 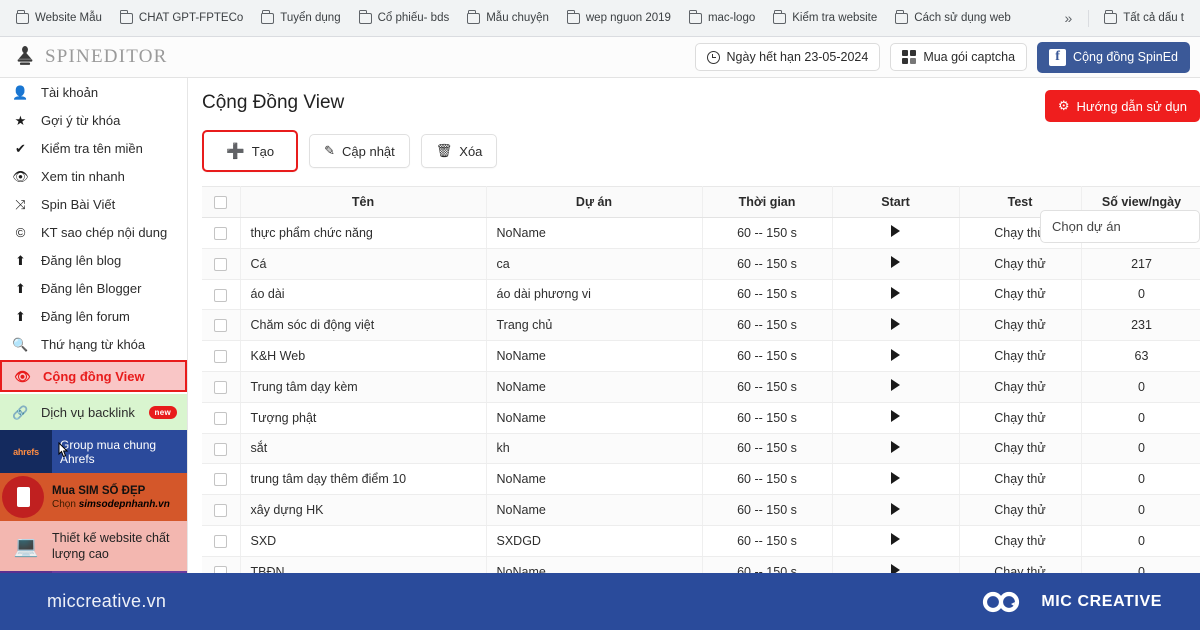 What do you see at coordinates (962, 18) in the screenshot?
I see `bookmark-label: Cách sử dụng web` at bounding box center [962, 18].